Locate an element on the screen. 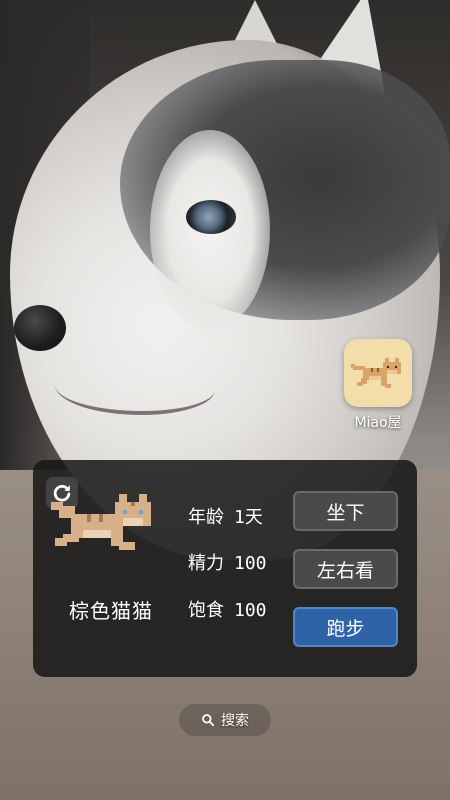 This screenshot has width=450, height=800. pixel-cat-icon is located at coordinates (376, 373).